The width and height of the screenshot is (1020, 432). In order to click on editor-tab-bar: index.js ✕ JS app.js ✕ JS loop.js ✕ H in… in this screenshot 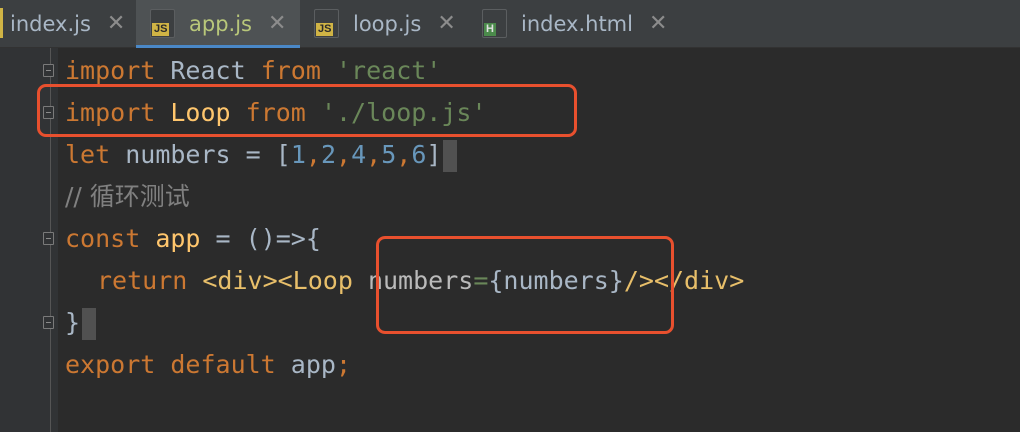, I will do `click(510, 24)`.